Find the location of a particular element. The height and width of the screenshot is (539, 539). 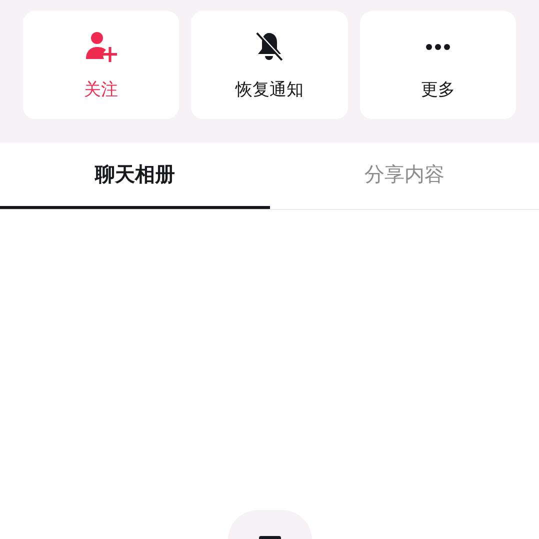

action-button: 关注 is located at coordinates (101, 65).